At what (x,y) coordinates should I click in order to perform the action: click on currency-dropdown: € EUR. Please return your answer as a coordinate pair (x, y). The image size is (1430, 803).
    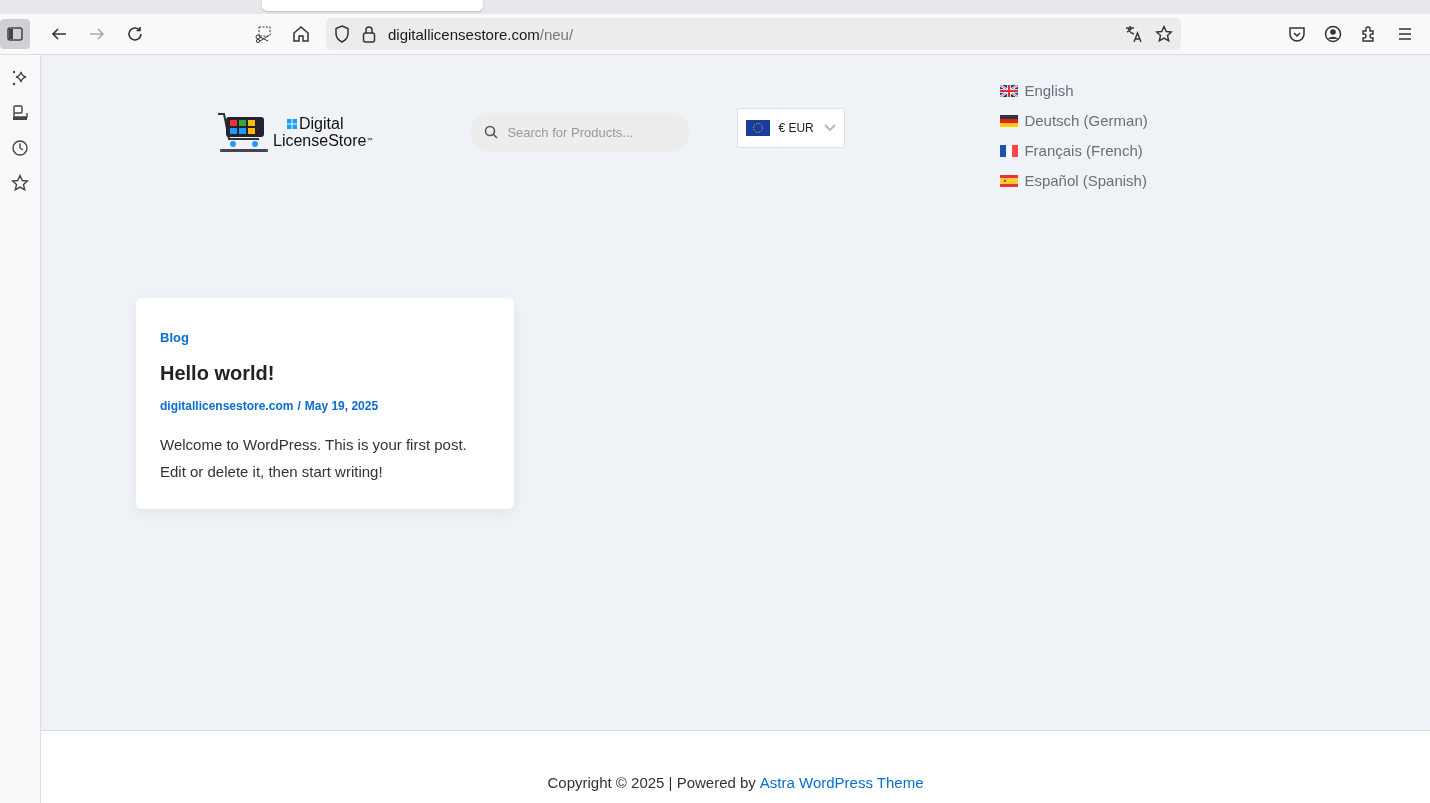
    Looking at the image, I should click on (791, 128).